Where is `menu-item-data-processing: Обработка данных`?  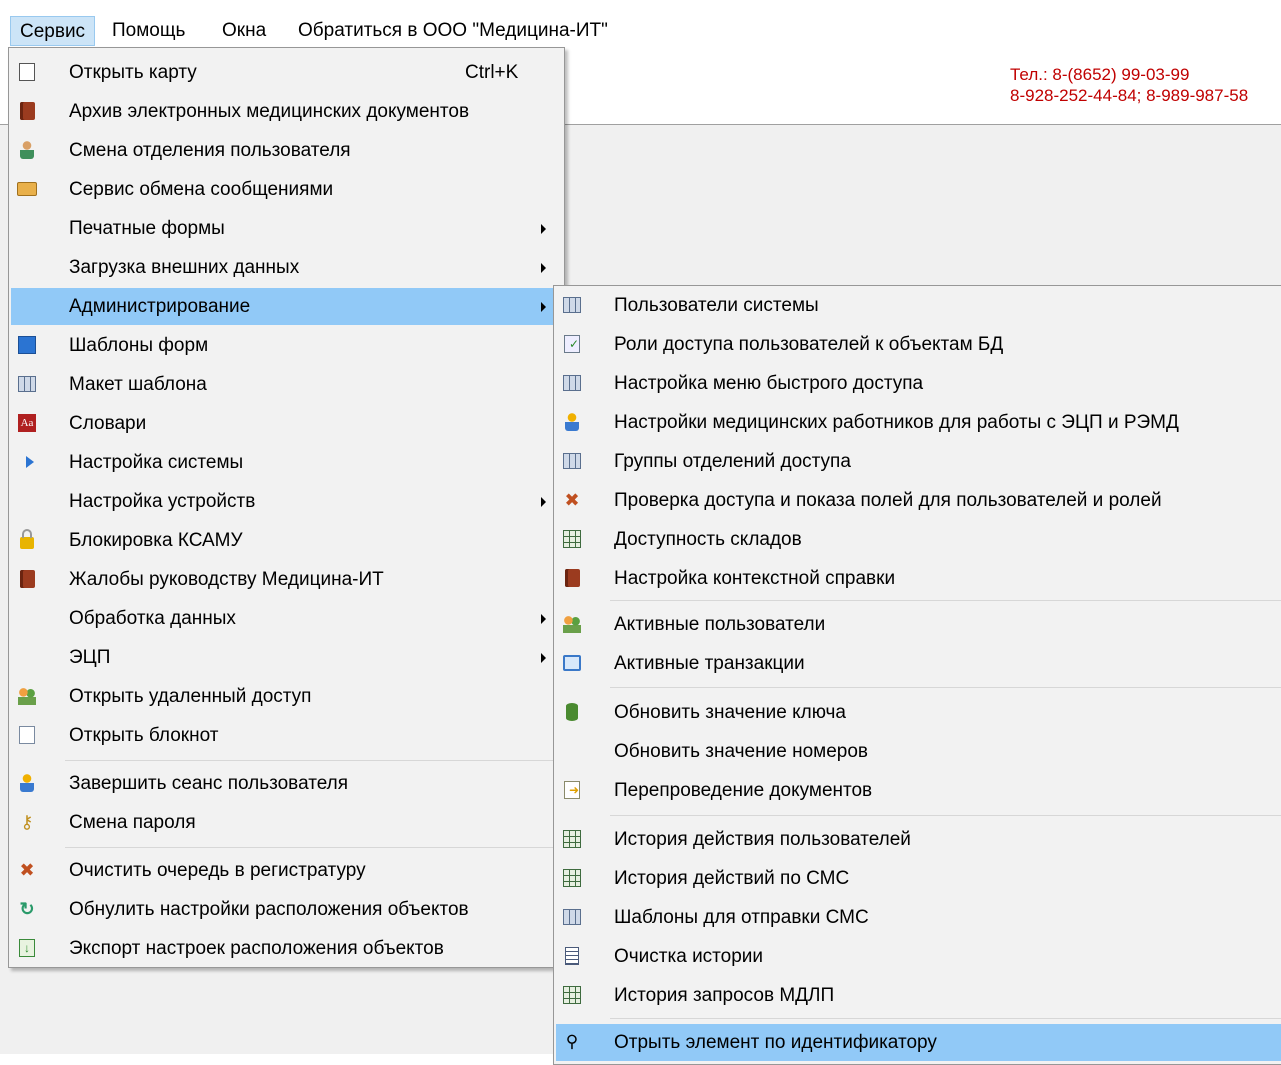 menu-item-data-processing: Обработка данных is located at coordinates (286, 618).